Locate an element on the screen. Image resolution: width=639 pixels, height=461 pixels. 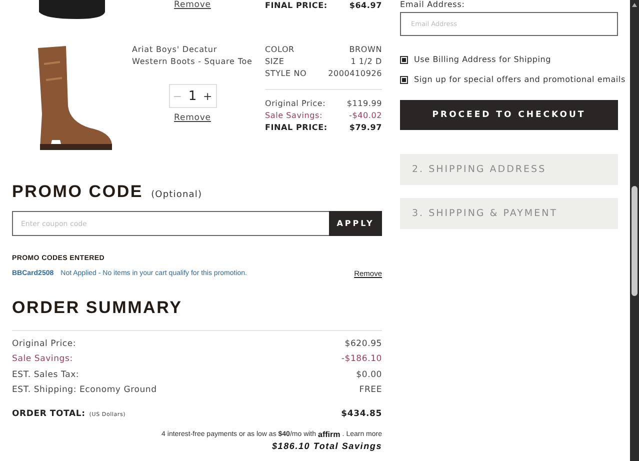
attribute-label: SIZE is located at coordinates (274, 62).